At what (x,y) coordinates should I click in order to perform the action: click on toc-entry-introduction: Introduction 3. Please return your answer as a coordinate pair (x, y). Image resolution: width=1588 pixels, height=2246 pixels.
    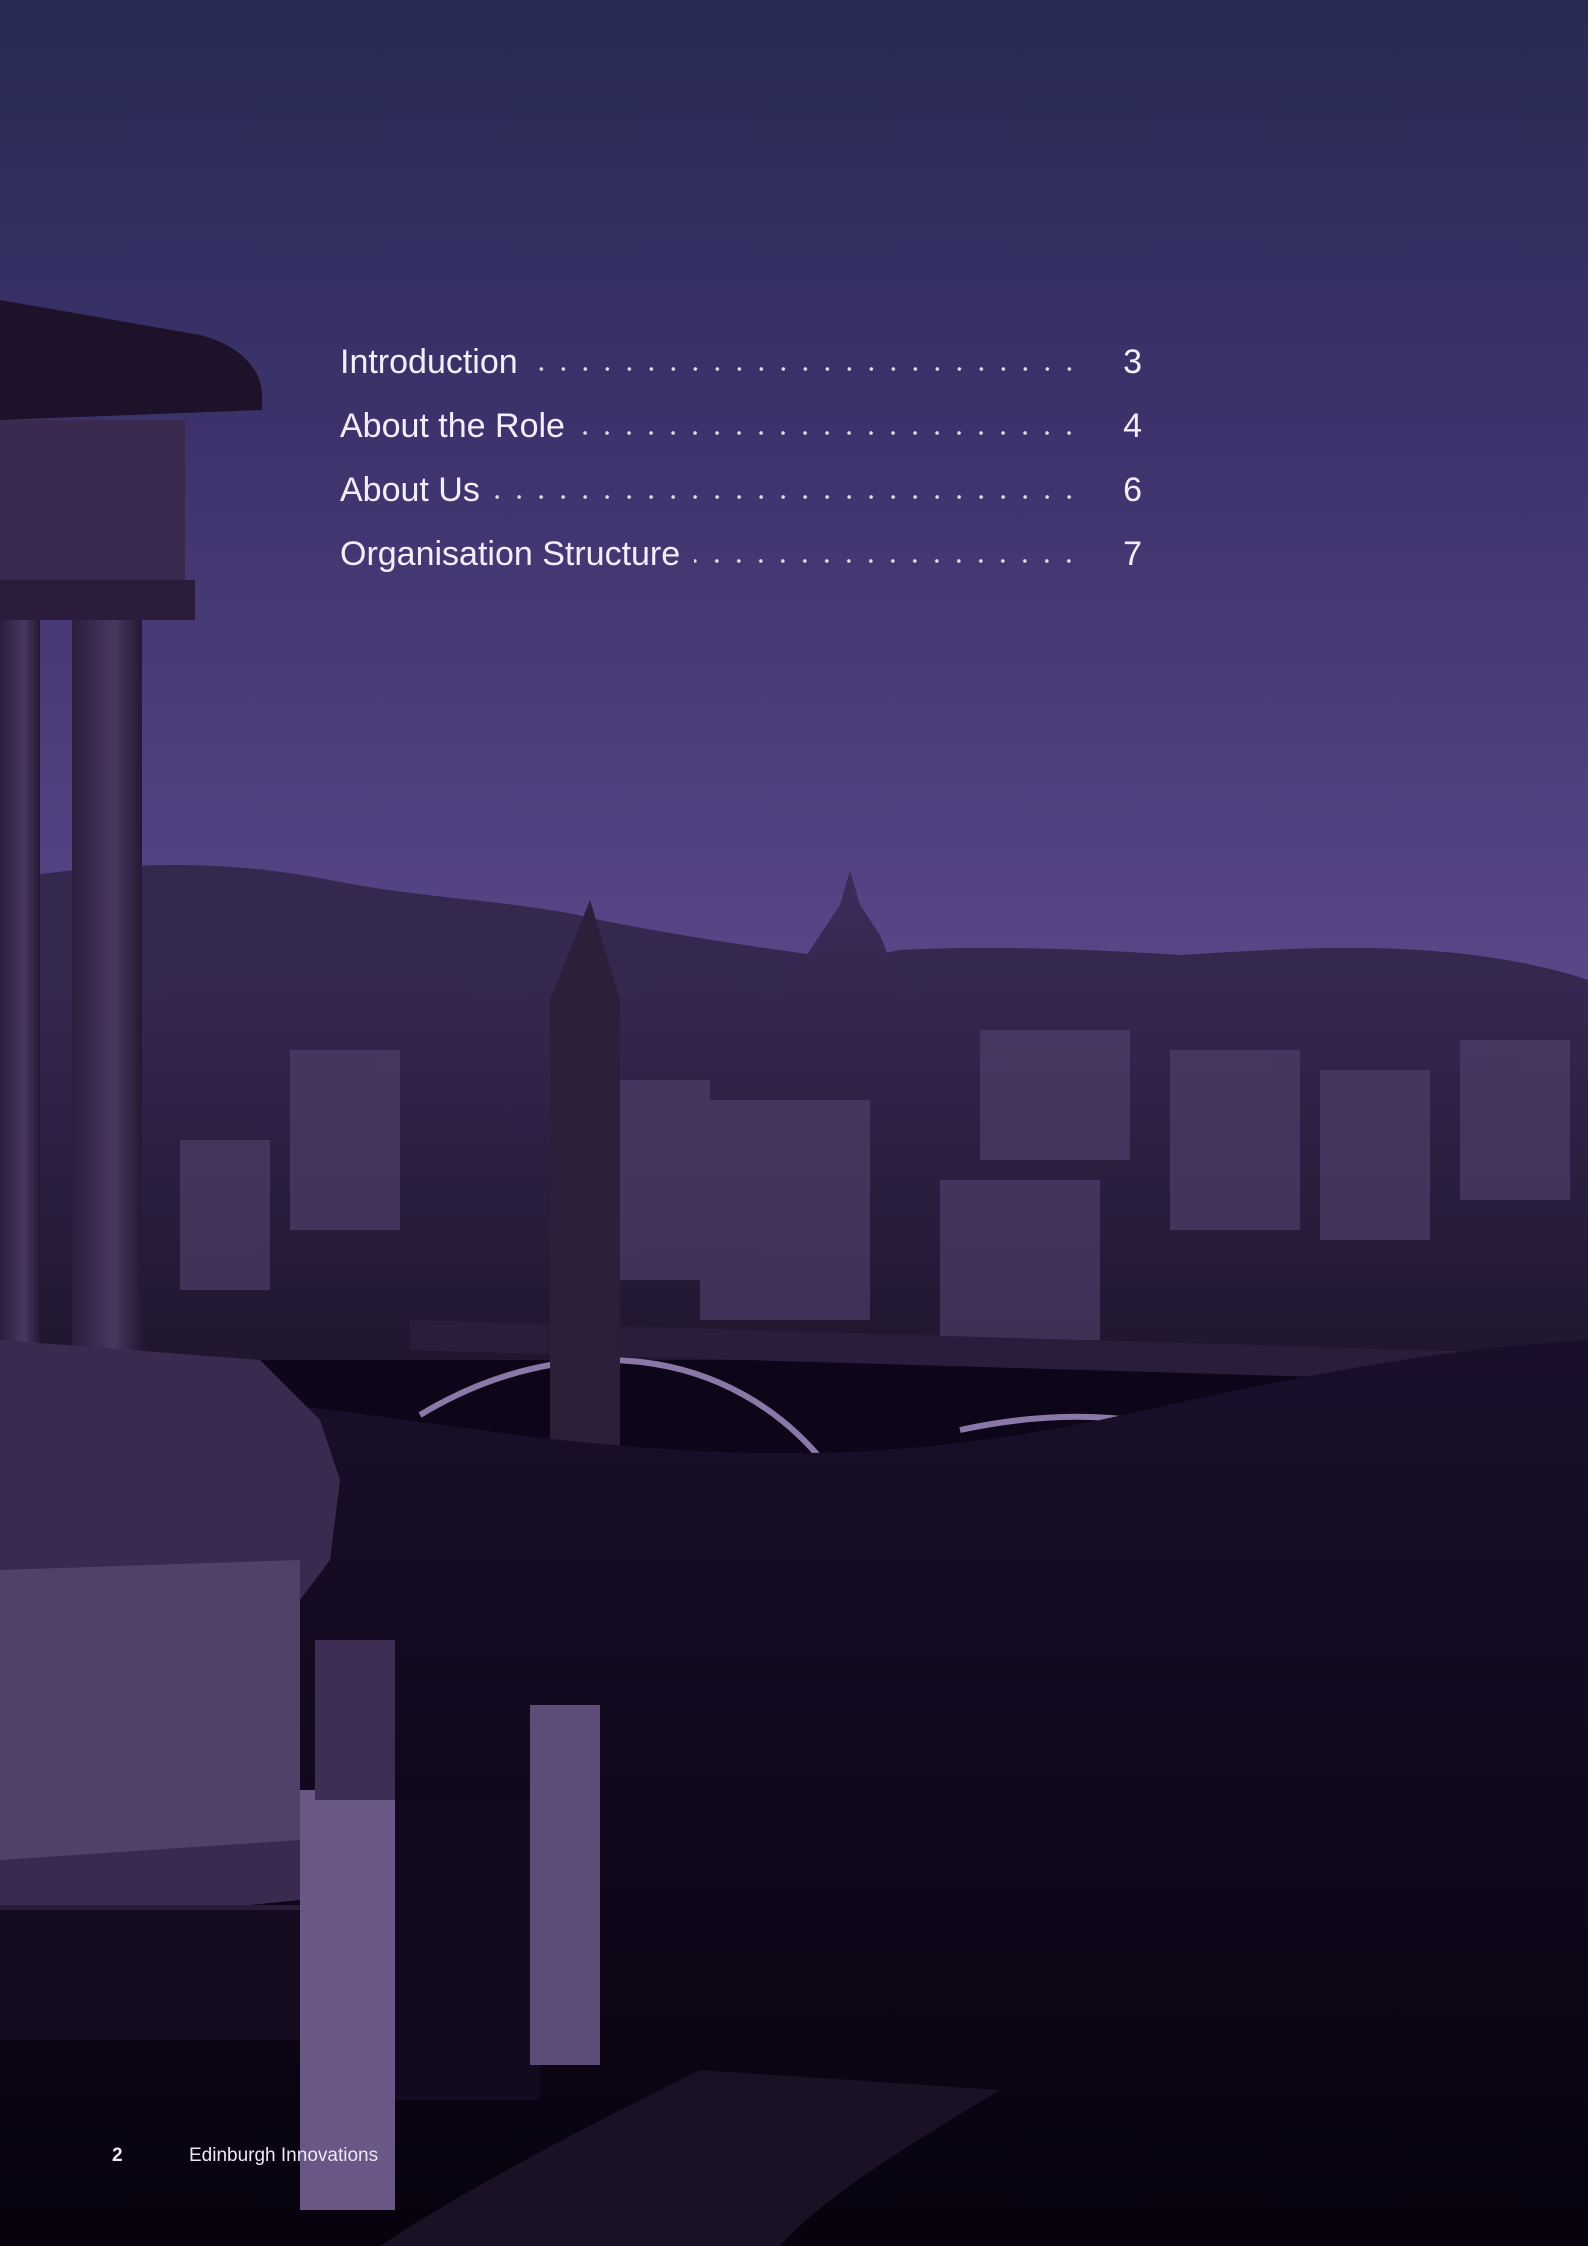
    Looking at the image, I should click on (741, 362).